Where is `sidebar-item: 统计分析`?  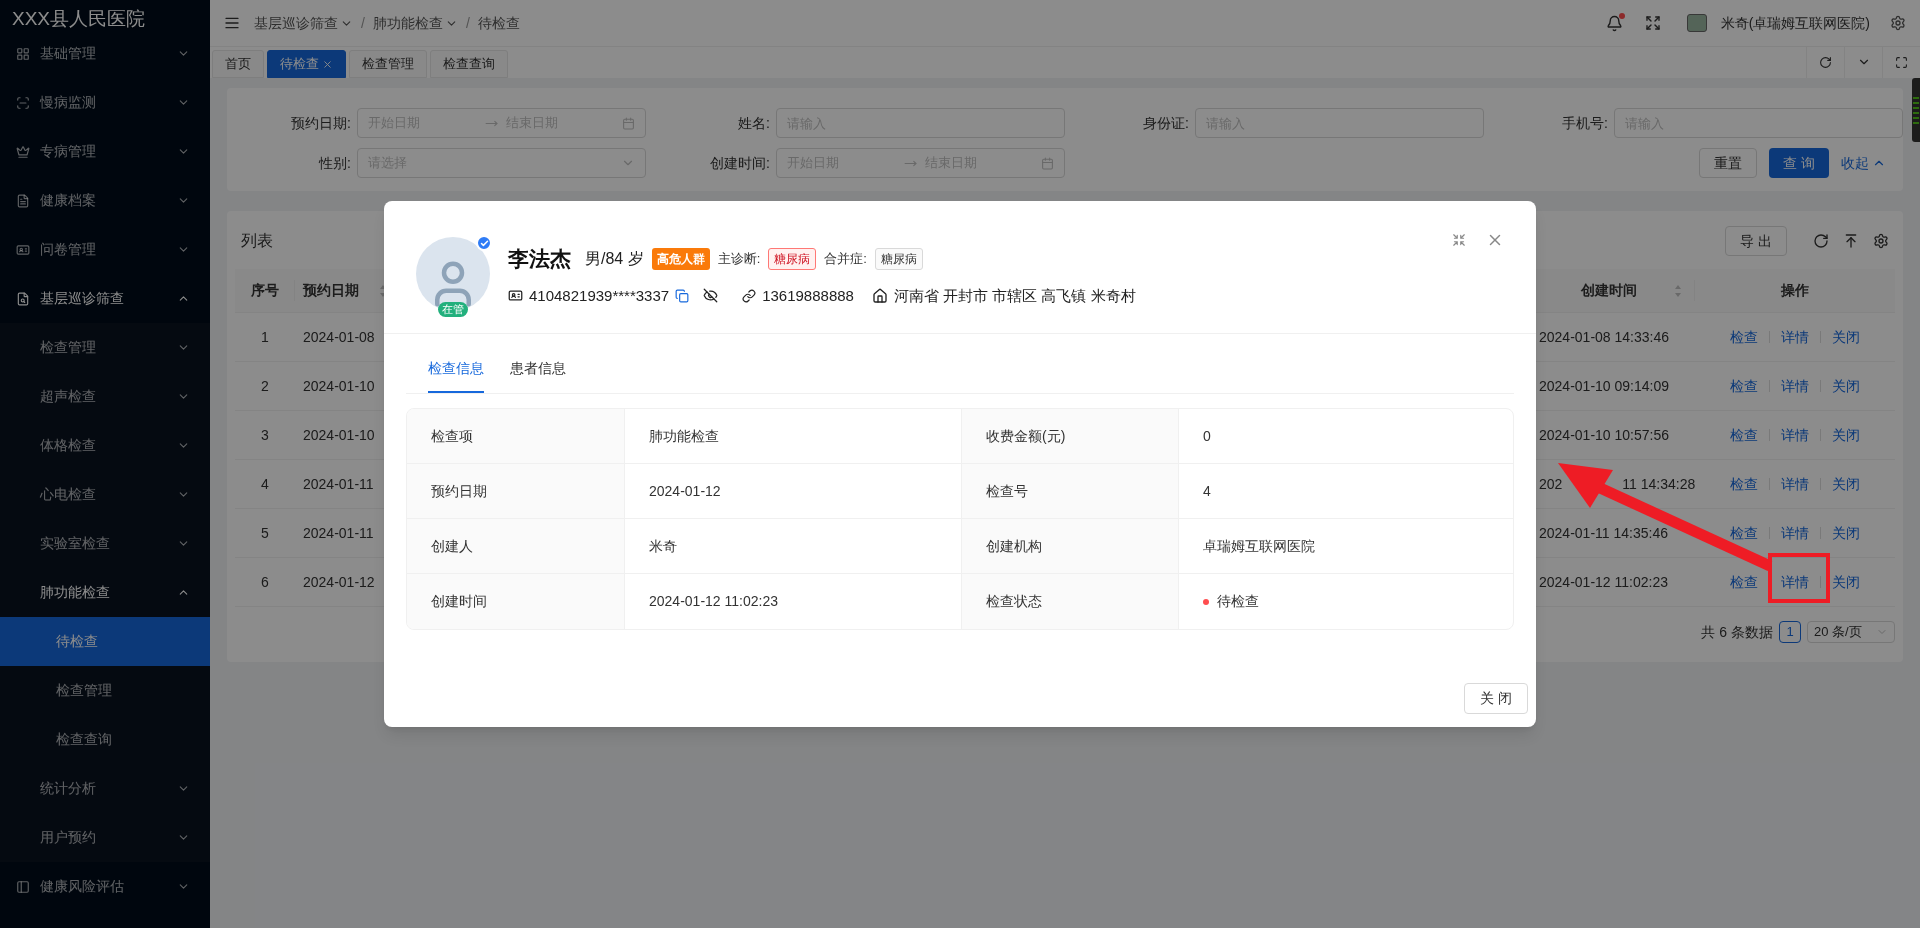
sidebar-item: 统计分析 is located at coordinates (105, 788).